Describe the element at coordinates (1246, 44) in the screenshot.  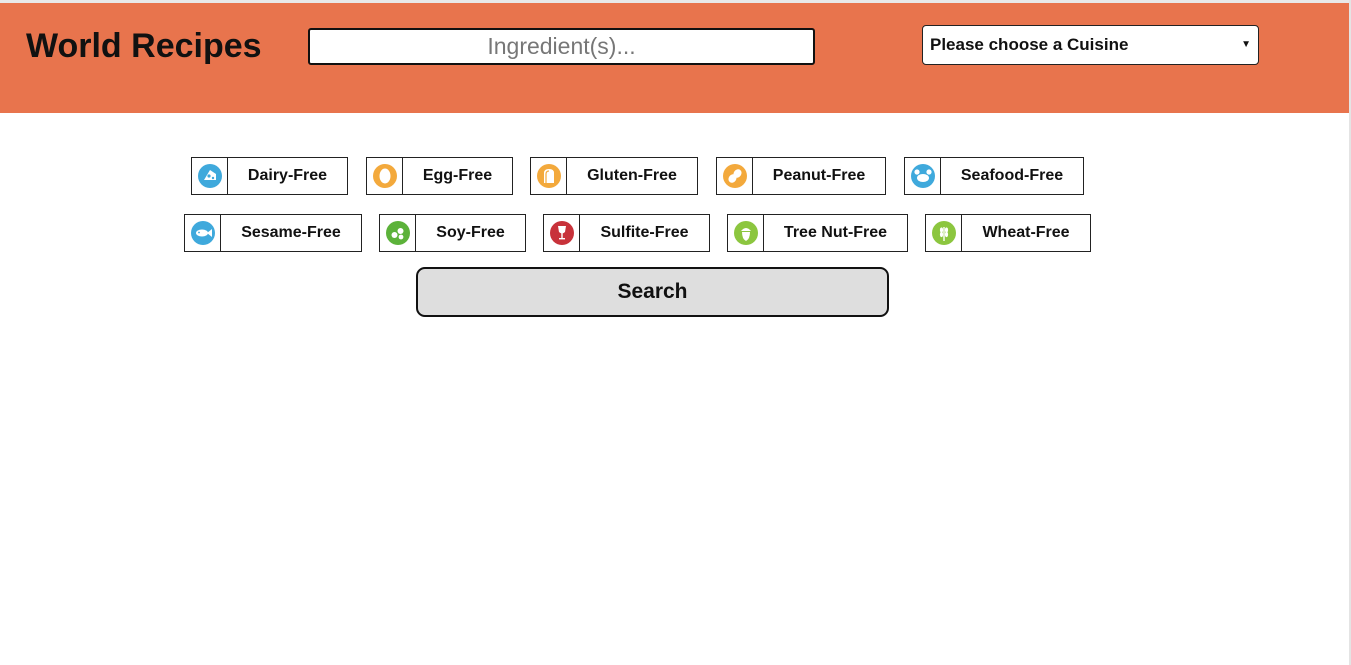
I see `dropdown-arrow-icon: ▼` at that location.